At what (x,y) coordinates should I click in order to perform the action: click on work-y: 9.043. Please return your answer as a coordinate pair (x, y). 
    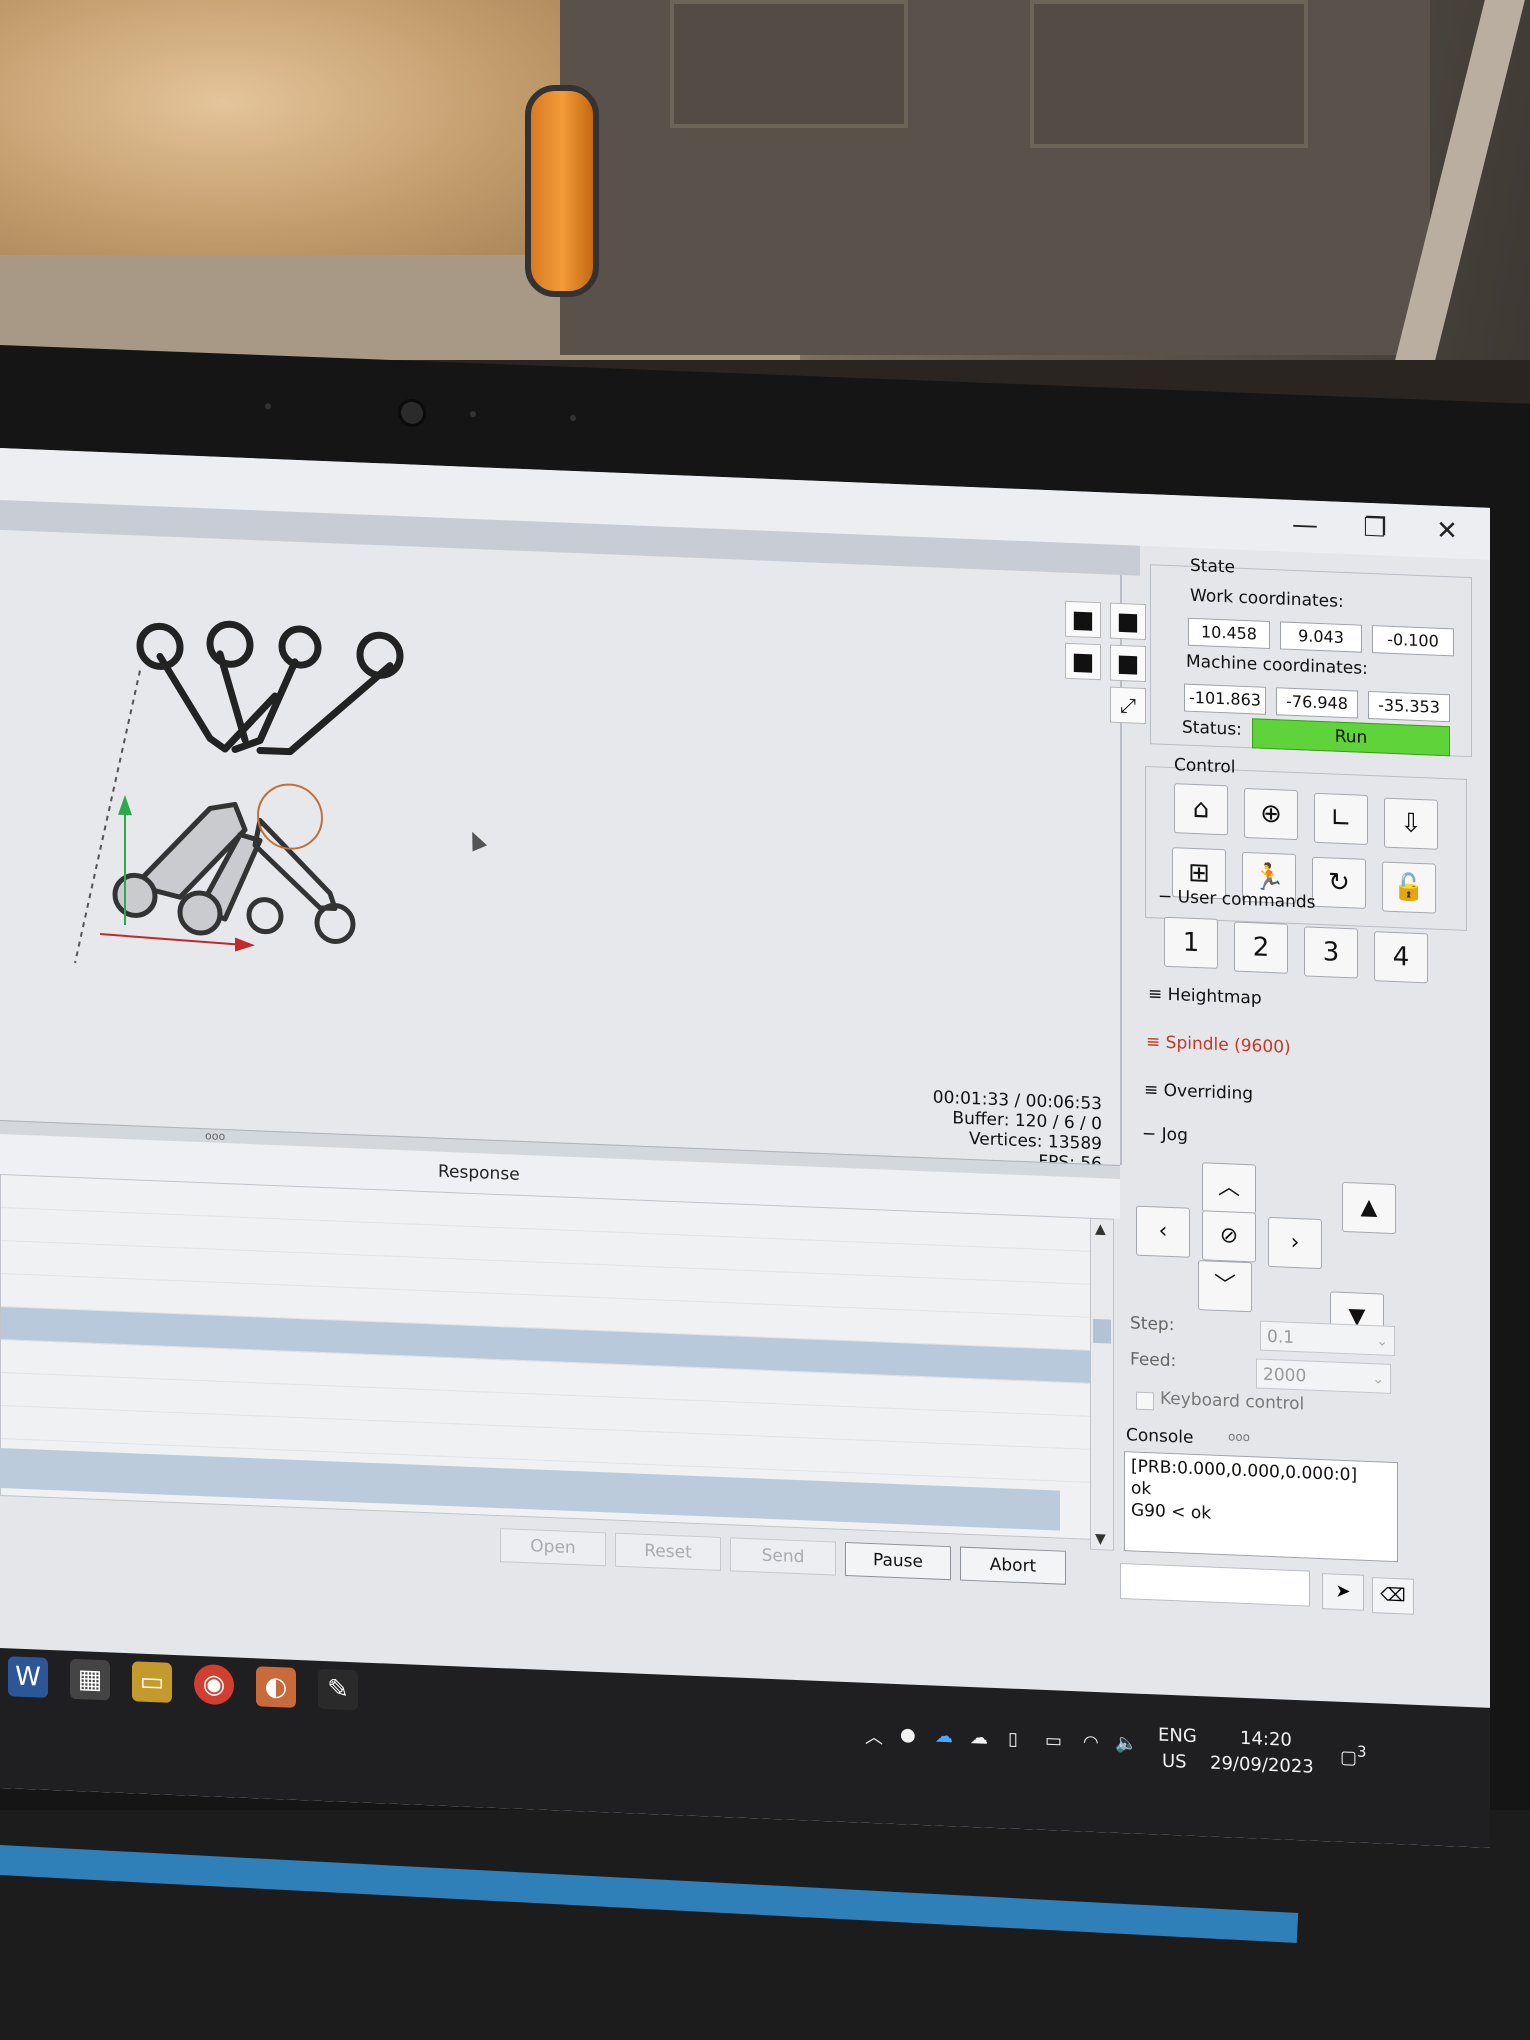
    Looking at the image, I should click on (1321, 637).